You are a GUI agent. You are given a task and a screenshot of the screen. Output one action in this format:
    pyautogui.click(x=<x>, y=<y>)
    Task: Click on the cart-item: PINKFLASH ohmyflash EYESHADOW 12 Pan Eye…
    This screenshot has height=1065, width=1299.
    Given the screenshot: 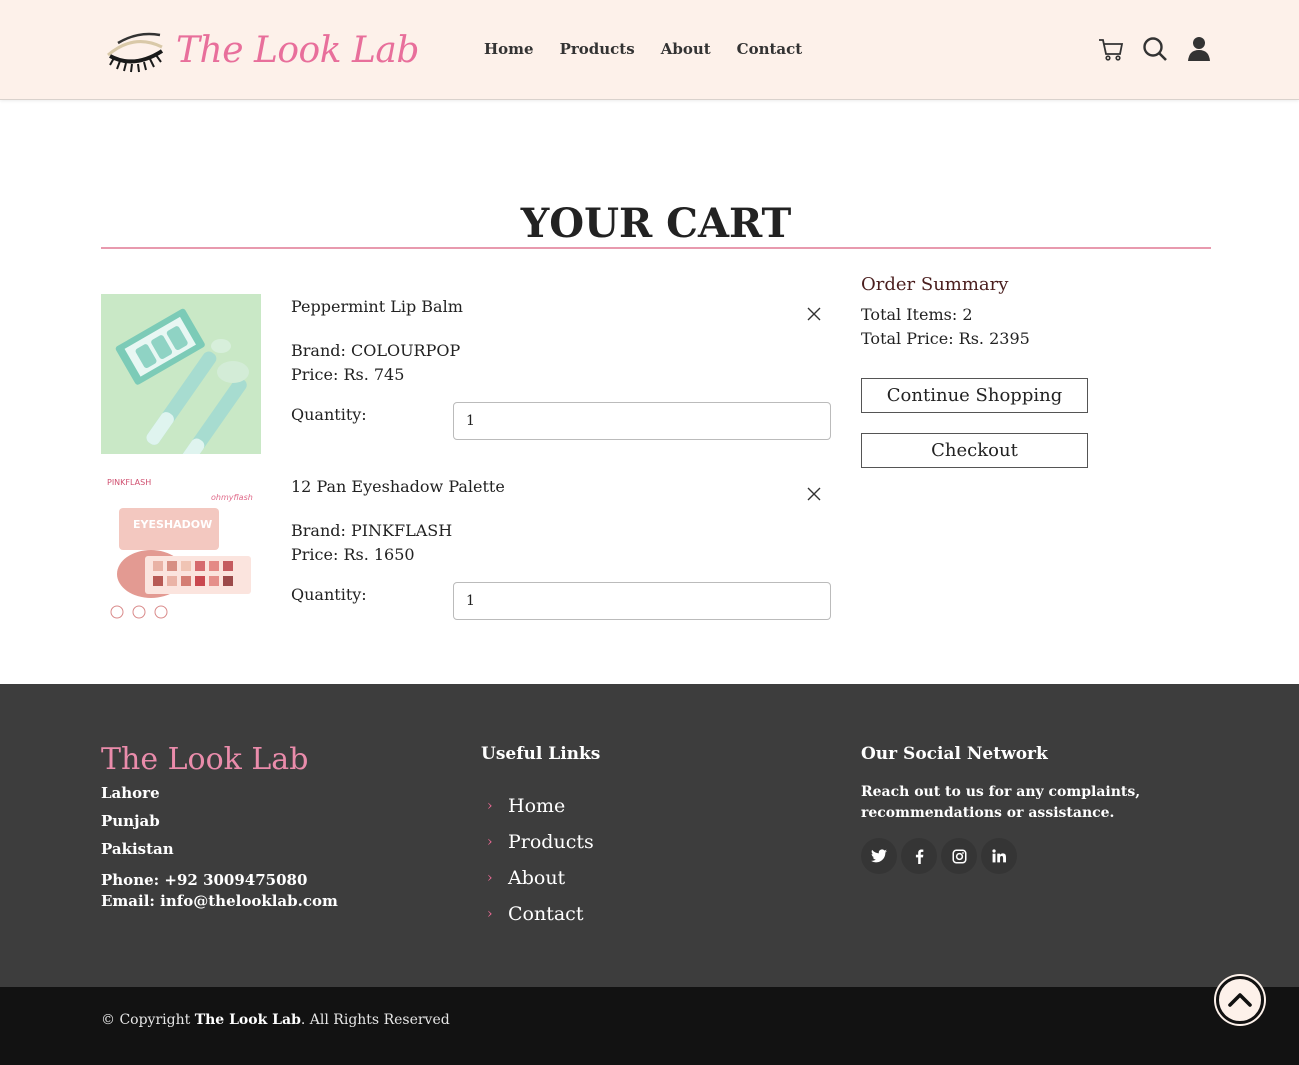 What is the action you would take?
    pyautogui.click(x=466, y=554)
    